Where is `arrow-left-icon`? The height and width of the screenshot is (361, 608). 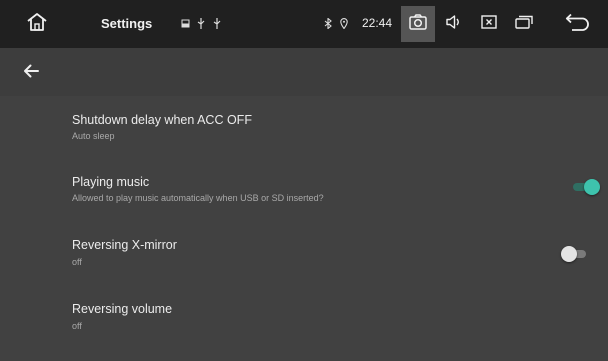
arrow-left-icon is located at coordinates (31, 75).